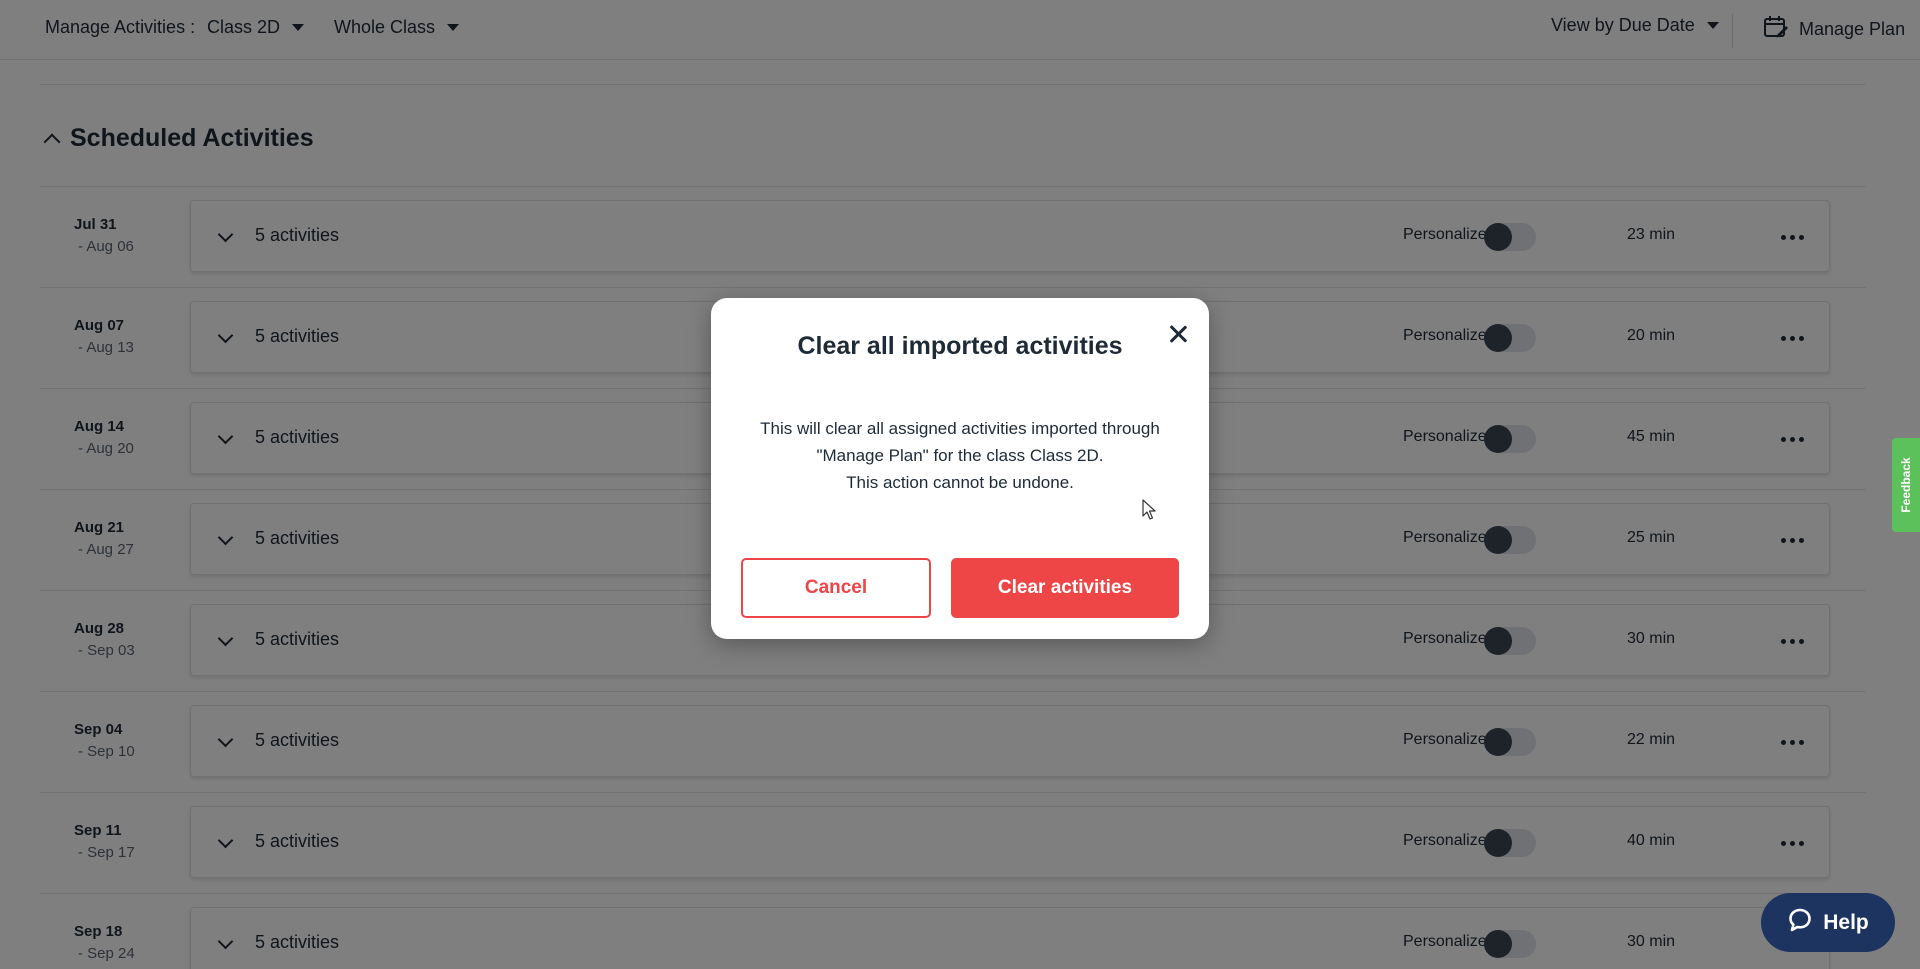 The height and width of the screenshot is (969, 1920). Describe the element at coordinates (1149, 509) in the screenshot. I see `mouse-cursor-icon` at that location.